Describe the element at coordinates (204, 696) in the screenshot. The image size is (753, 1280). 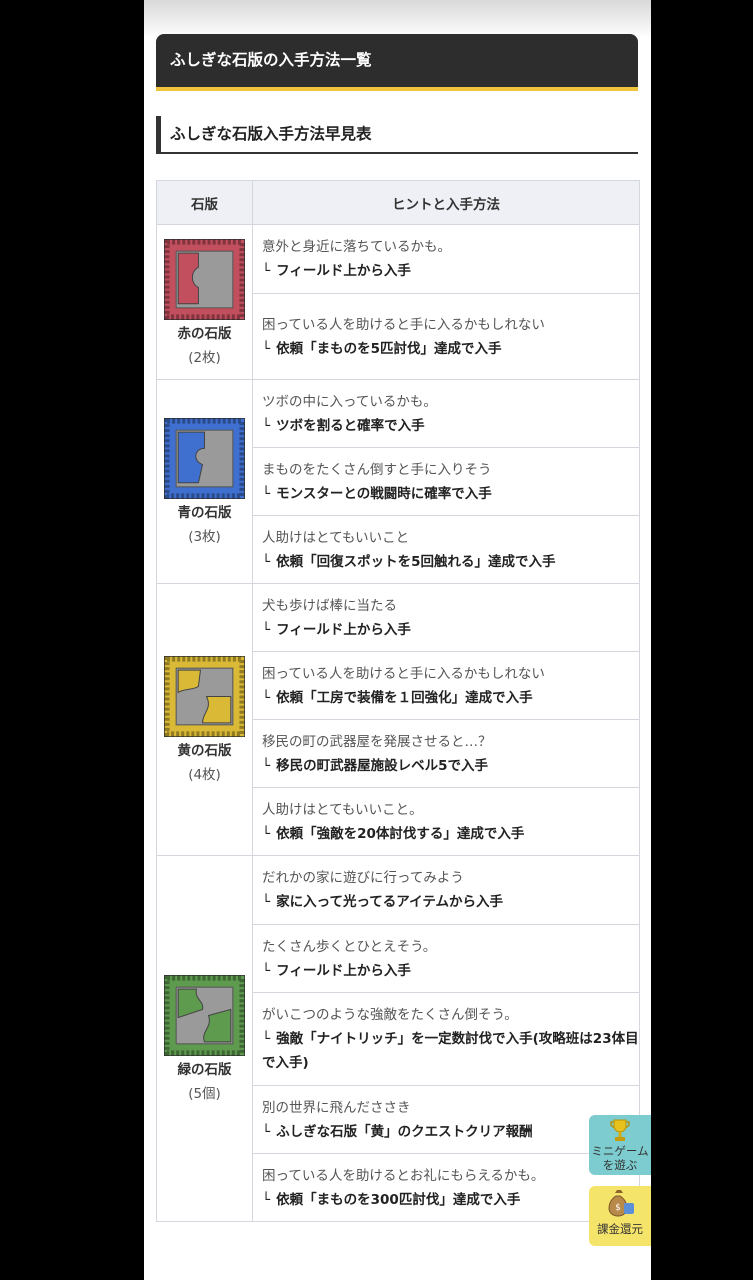
I see `tablet-2-icon` at that location.